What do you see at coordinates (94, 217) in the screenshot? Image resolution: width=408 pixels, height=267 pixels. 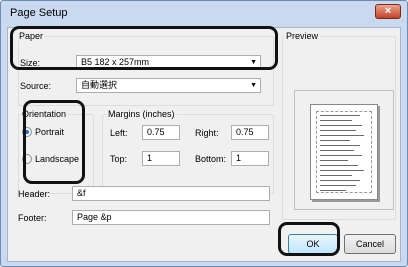 I see `footer-value: Page &p` at bounding box center [94, 217].